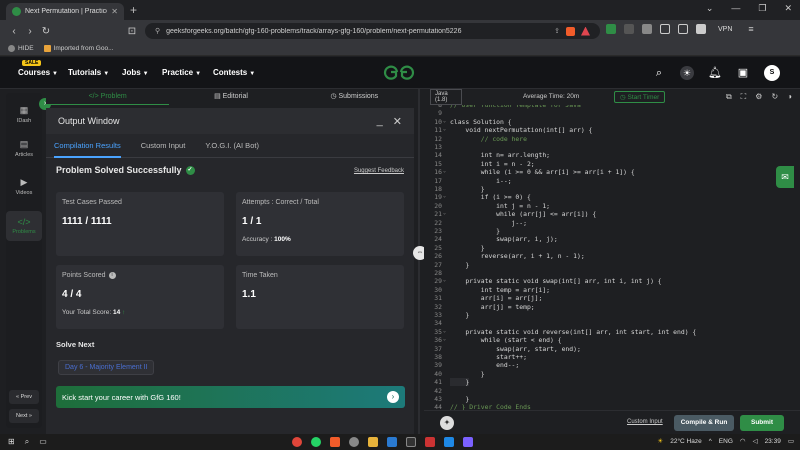 Image resolution: width=800 pixels, height=450 pixels. Describe the element at coordinates (687, 73) in the screenshot. I see `theme-toggle-icon: ☀` at that location.